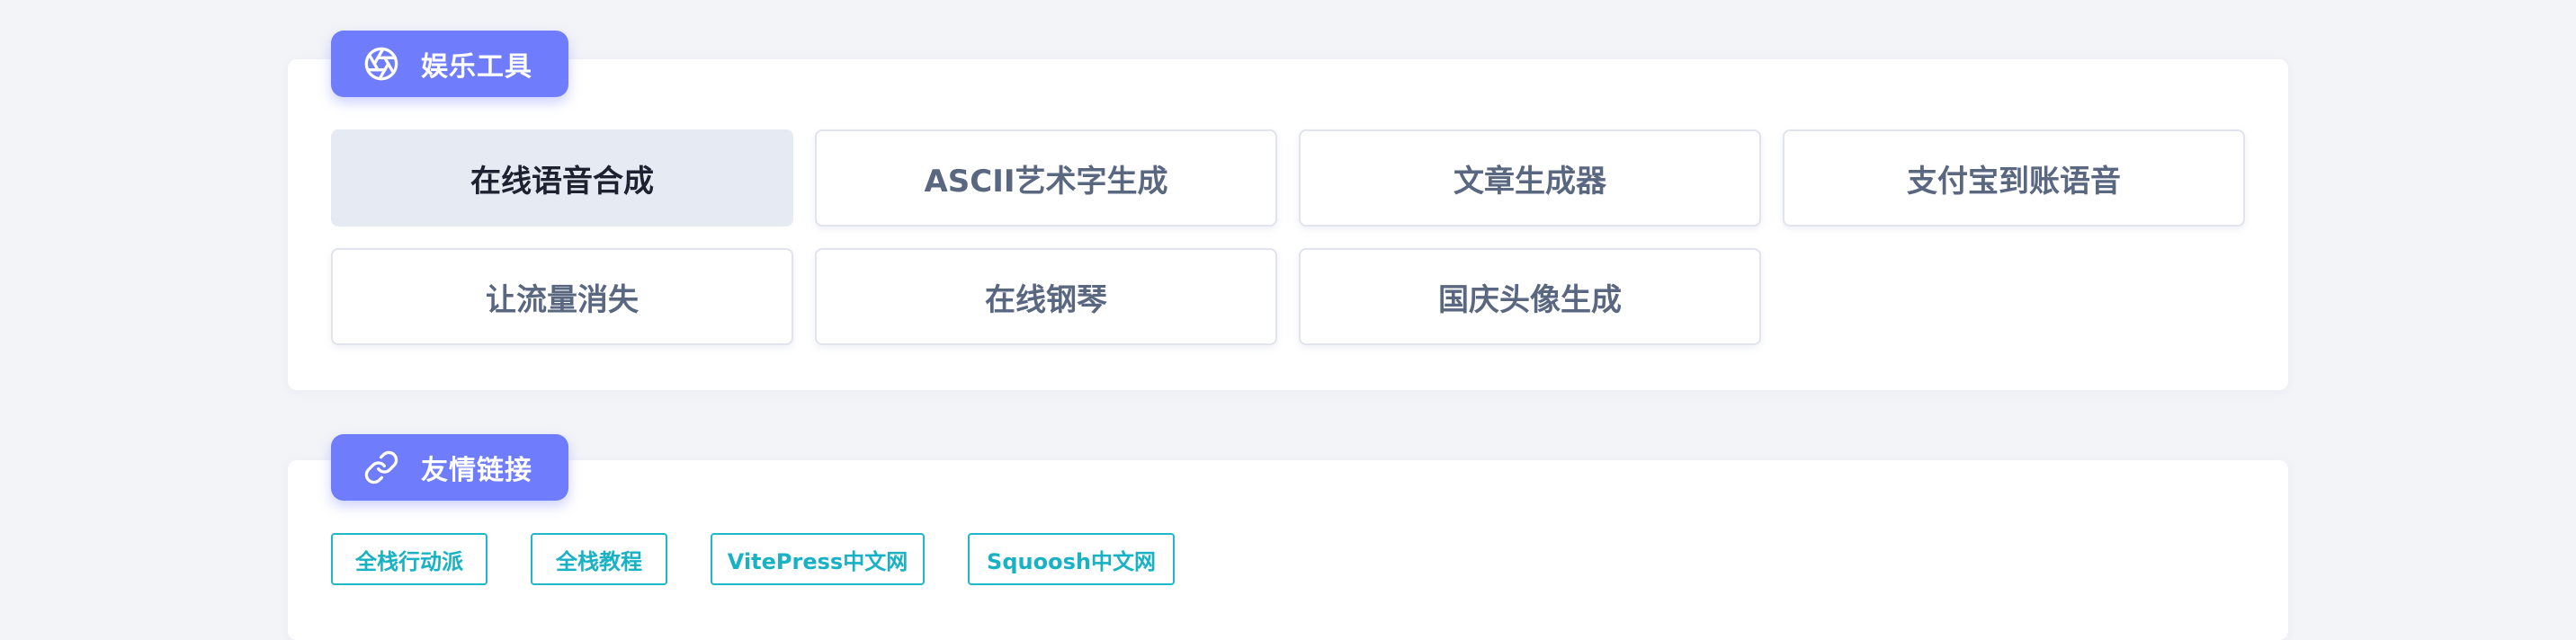 This screenshot has height=640, width=2576. What do you see at coordinates (381, 64) in the screenshot?
I see `aperture-icon` at bounding box center [381, 64].